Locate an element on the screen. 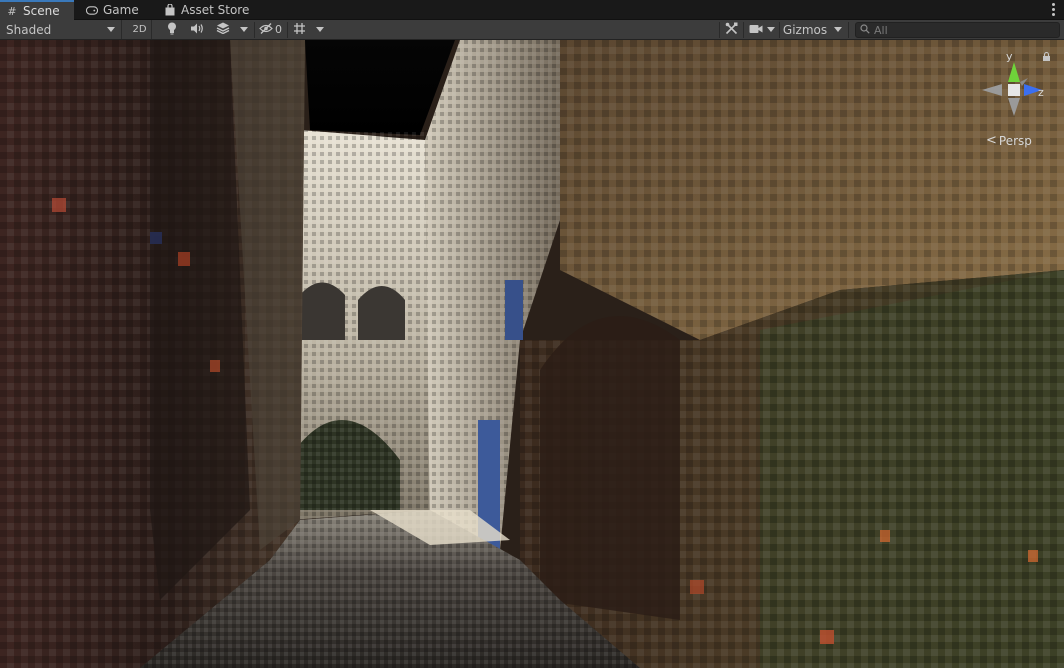 Image resolution: width=1064 pixels, height=668 pixels. lightbulb-icon is located at coordinates (172, 30).